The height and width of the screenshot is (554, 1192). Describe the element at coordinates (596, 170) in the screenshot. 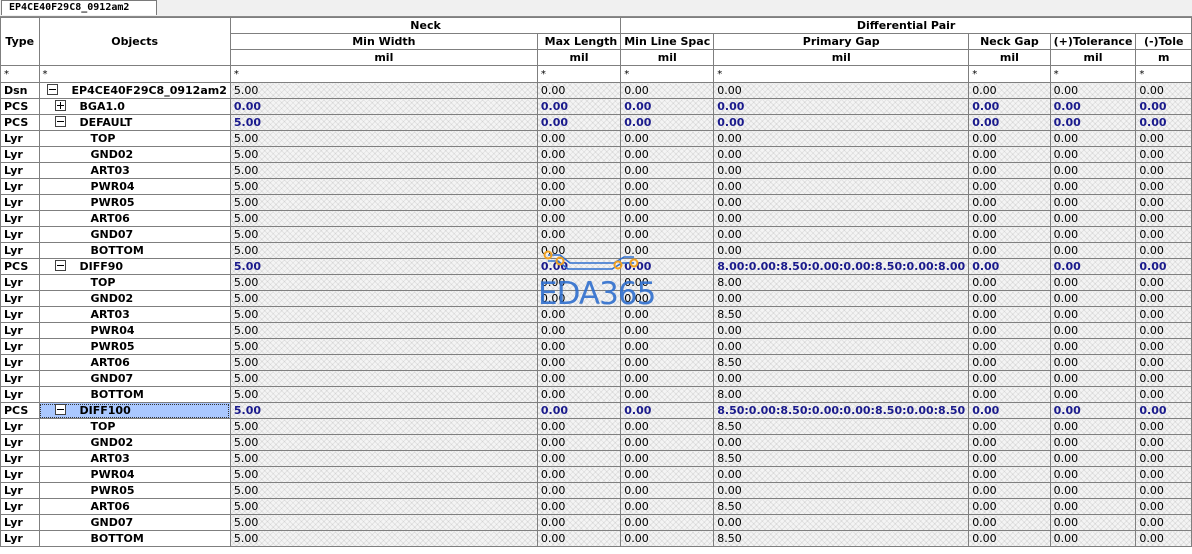

I see `table-row: Lyr ART03 5.00 0.00 0.00 0.00 0.00 0.00 0.00` at that location.